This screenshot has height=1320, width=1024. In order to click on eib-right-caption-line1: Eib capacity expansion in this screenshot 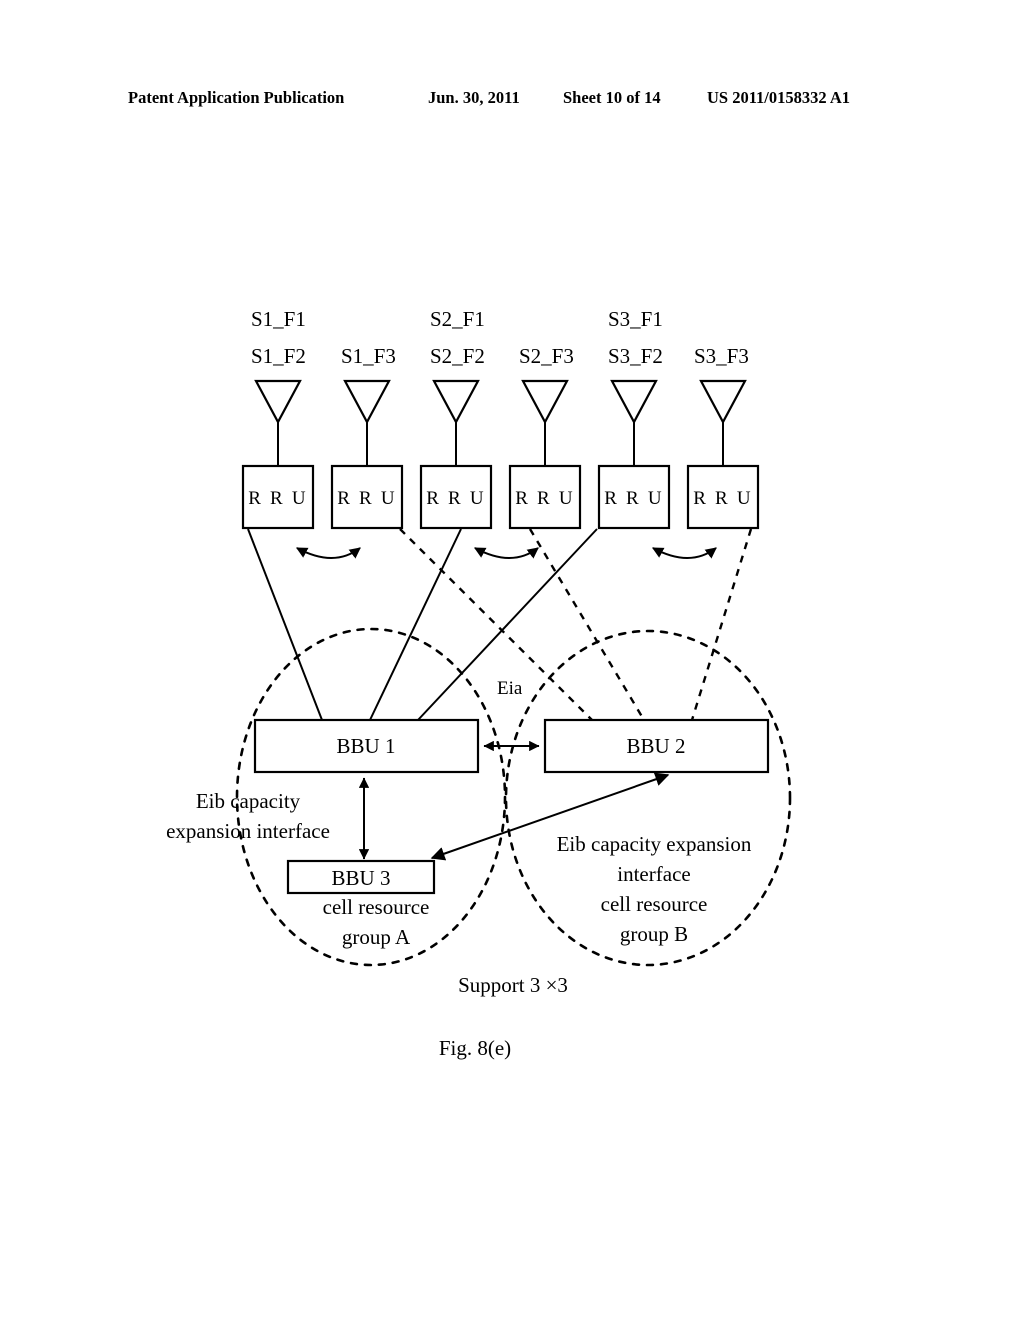, I will do `click(654, 844)`.